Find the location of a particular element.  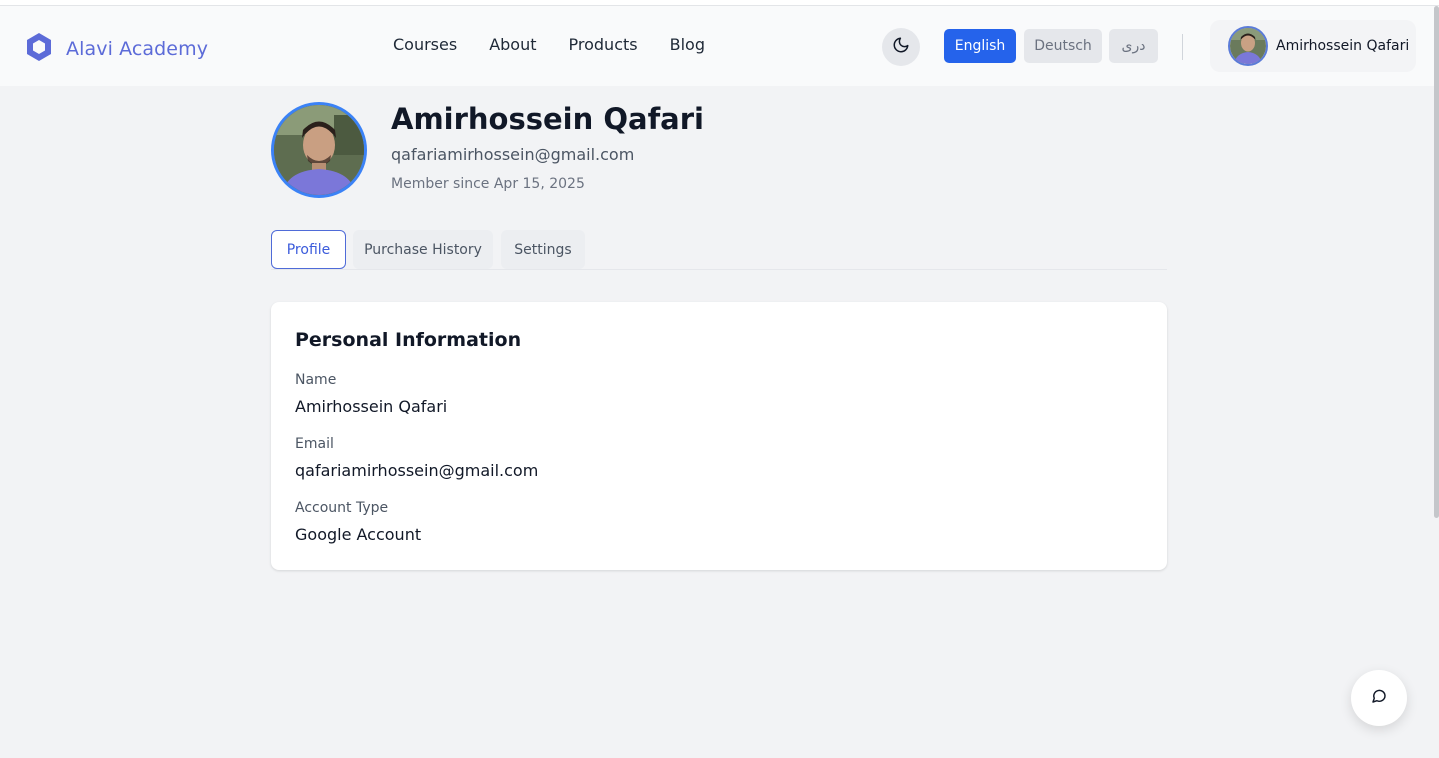

chat-button is located at coordinates (1379, 698).